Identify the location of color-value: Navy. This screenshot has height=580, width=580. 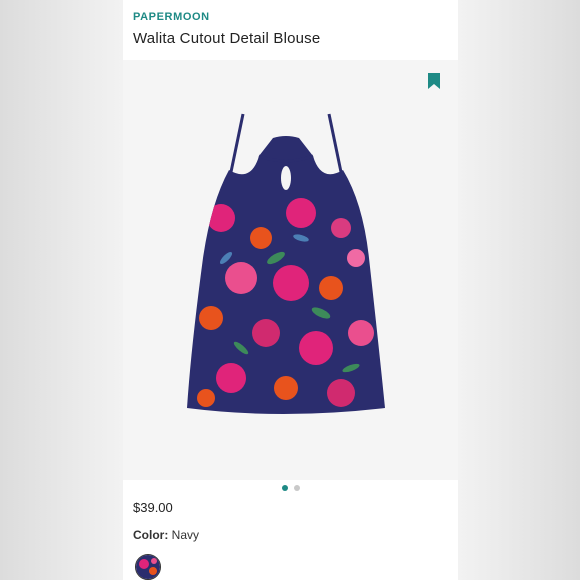
(185, 535).